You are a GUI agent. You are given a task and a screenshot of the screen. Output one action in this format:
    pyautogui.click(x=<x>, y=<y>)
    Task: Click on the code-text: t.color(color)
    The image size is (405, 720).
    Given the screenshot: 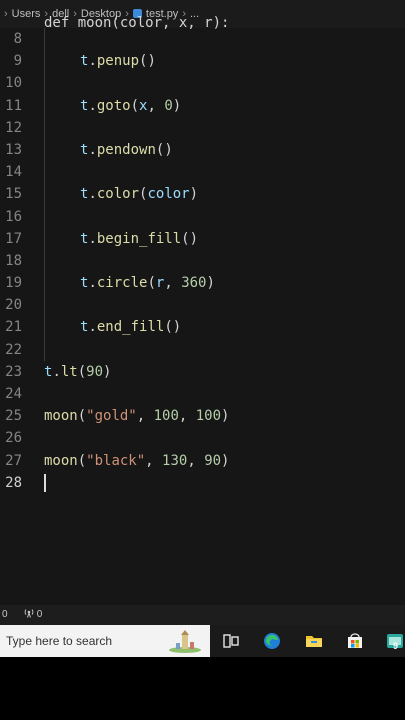 What is the action you would take?
    pyautogui.click(x=139, y=194)
    